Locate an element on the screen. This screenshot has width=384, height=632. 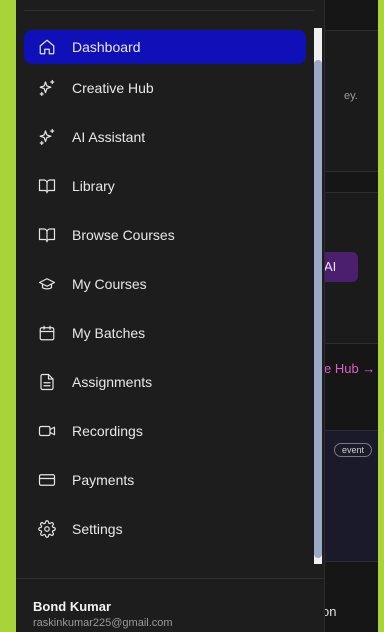
sidebar-item-my-courses: My Courses is located at coordinates (165, 284).